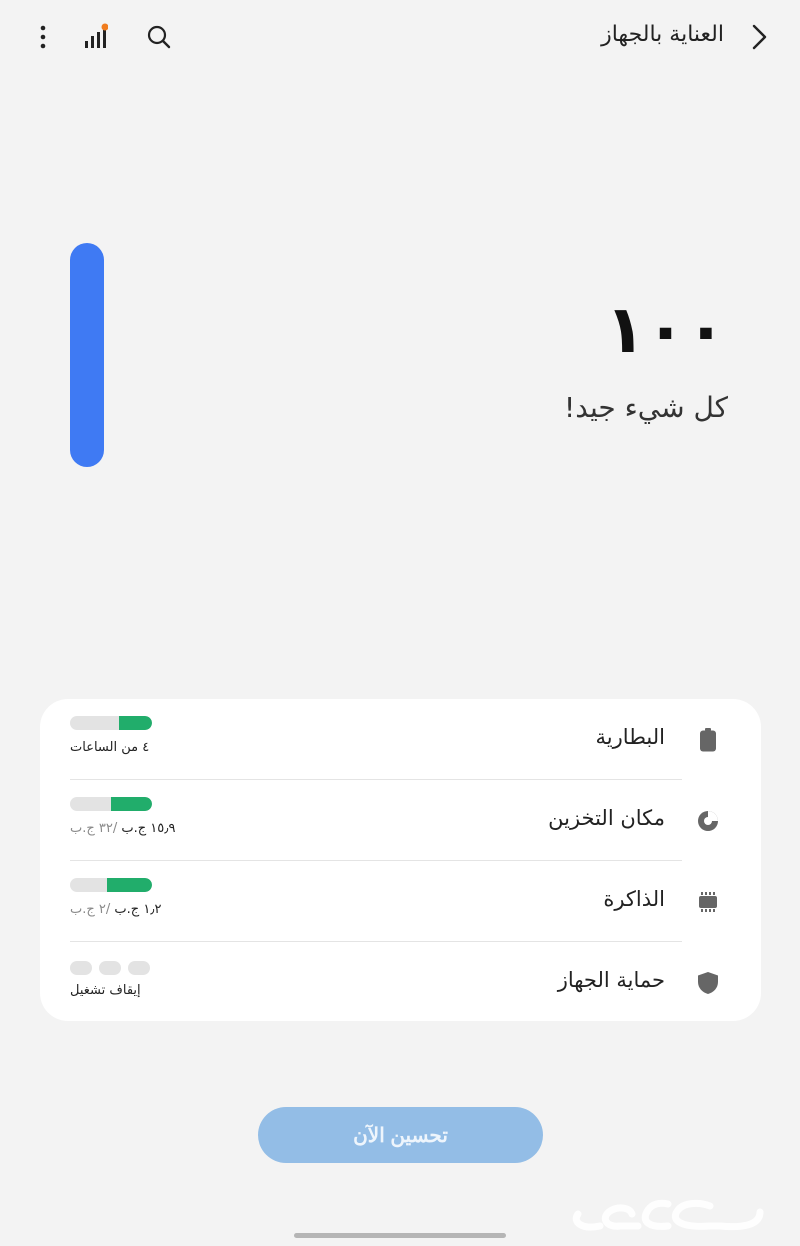  What do you see at coordinates (665, 329) in the screenshot?
I see `device-score: ١٠٠` at bounding box center [665, 329].